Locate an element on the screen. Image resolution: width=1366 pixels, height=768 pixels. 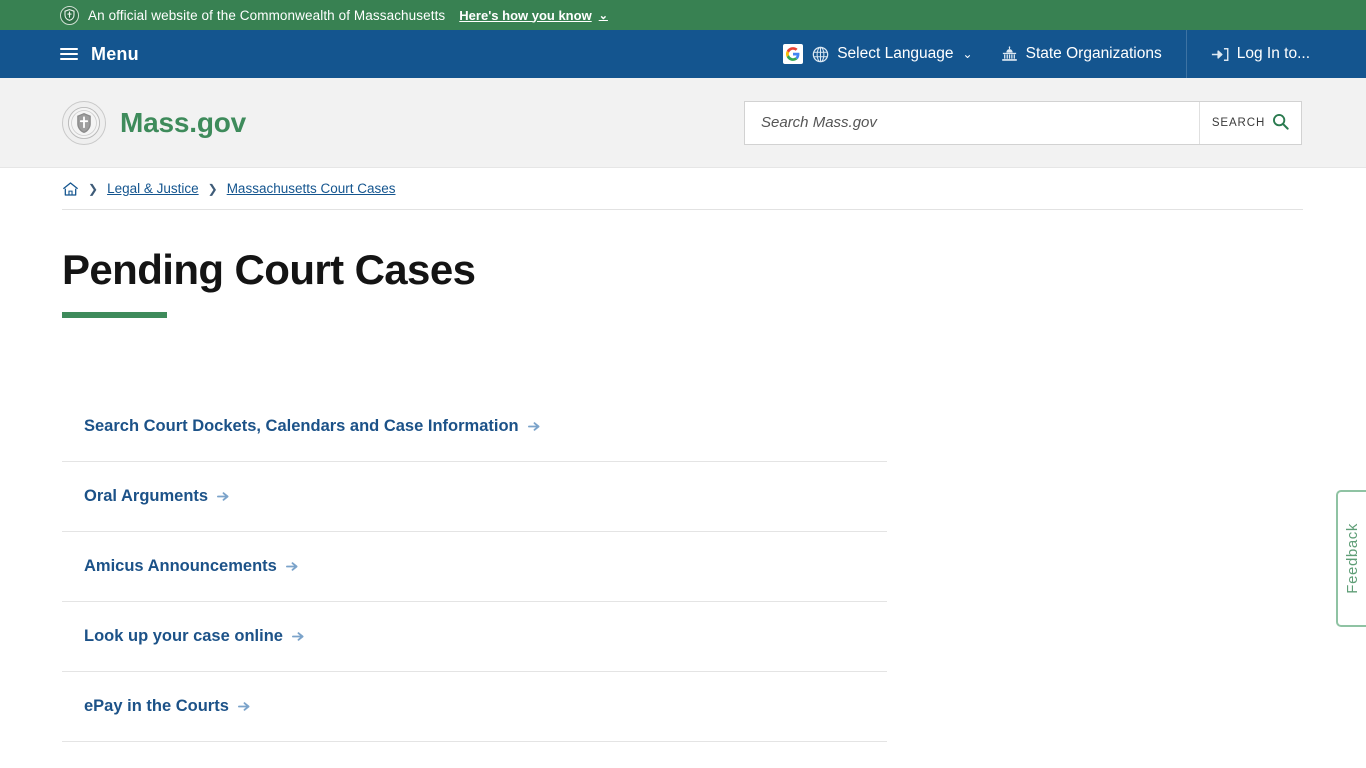
capitol-building-icon is located at coordinates (1009, 54).